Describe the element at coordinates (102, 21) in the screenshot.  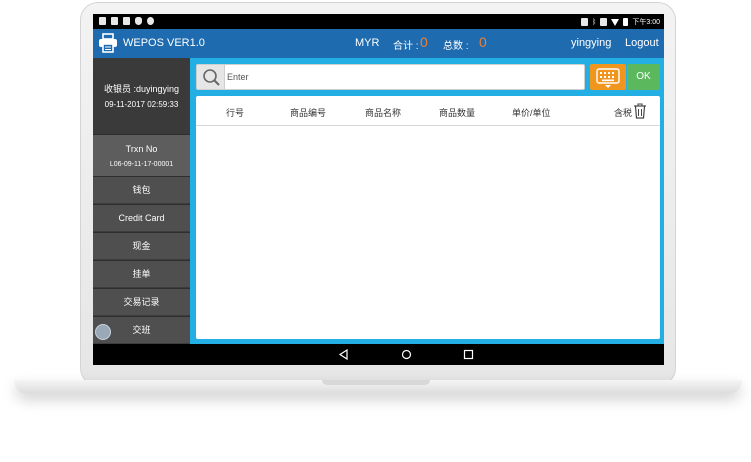
I see `notification-icon` at that location.